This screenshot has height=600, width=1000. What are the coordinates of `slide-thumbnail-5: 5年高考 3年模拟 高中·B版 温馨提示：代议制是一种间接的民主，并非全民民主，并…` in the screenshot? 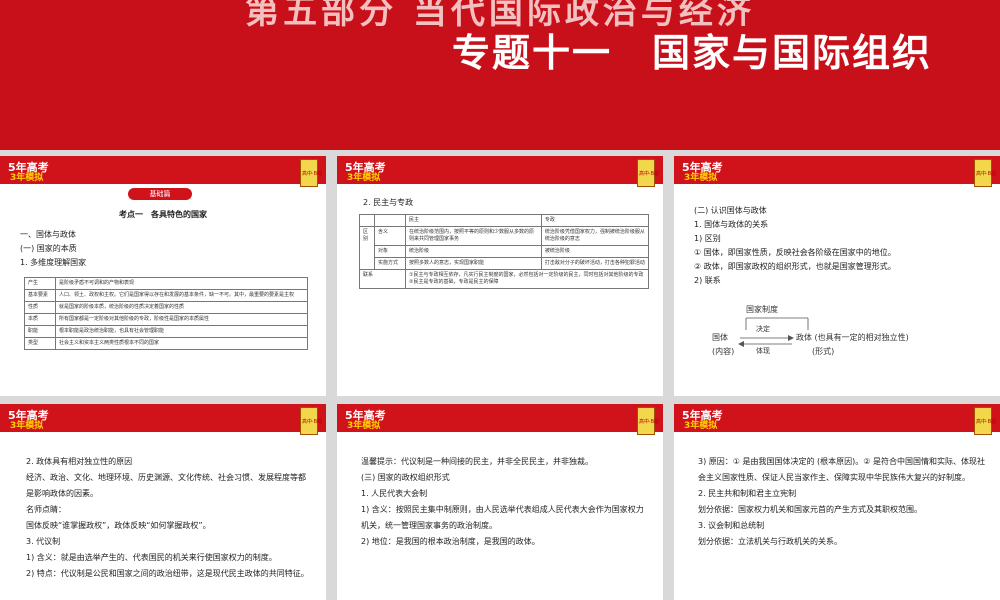 It's located at (500, 502).